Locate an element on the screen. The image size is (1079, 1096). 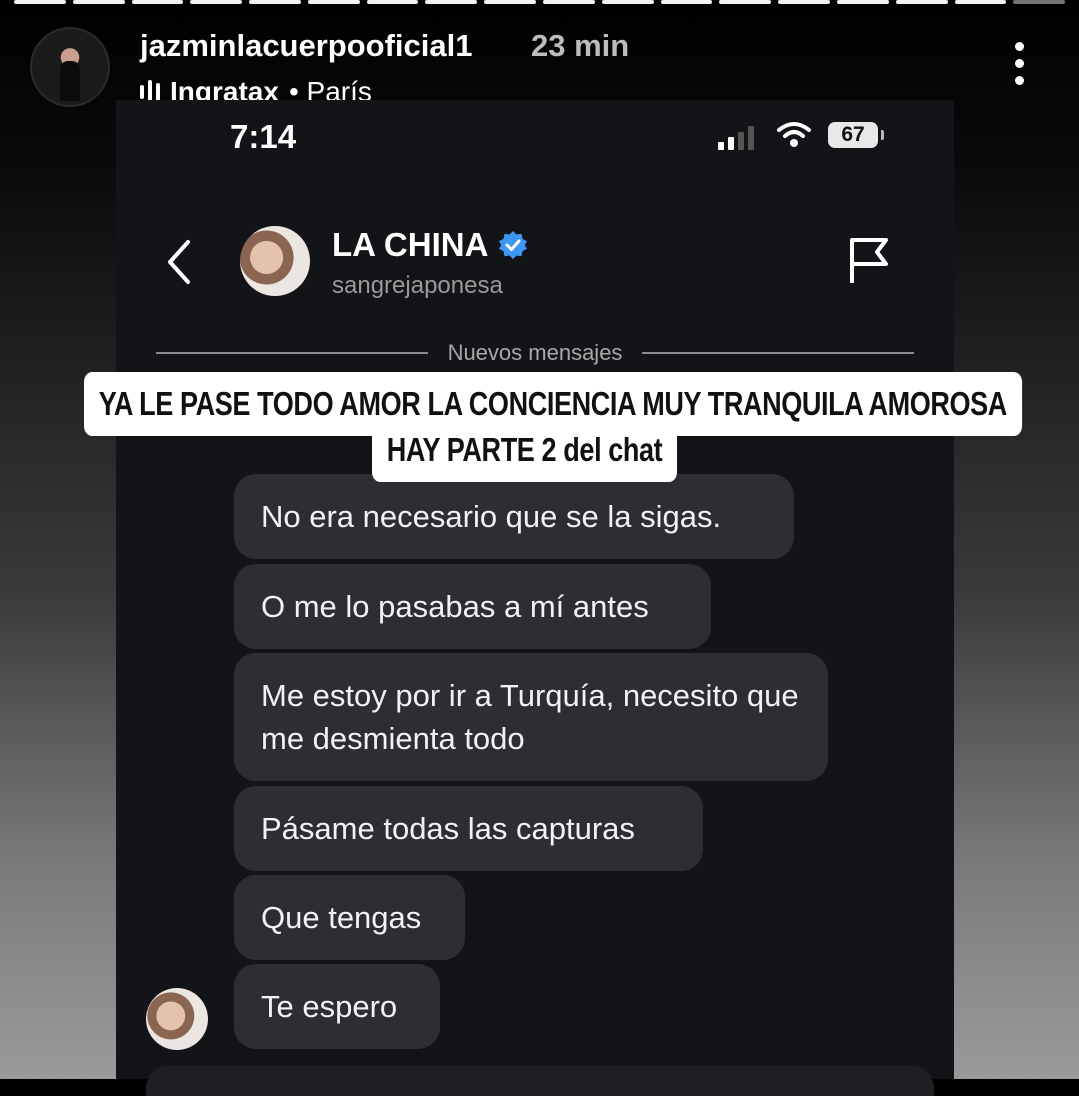
story-time: 23 min is located at coordinates (580, 45).